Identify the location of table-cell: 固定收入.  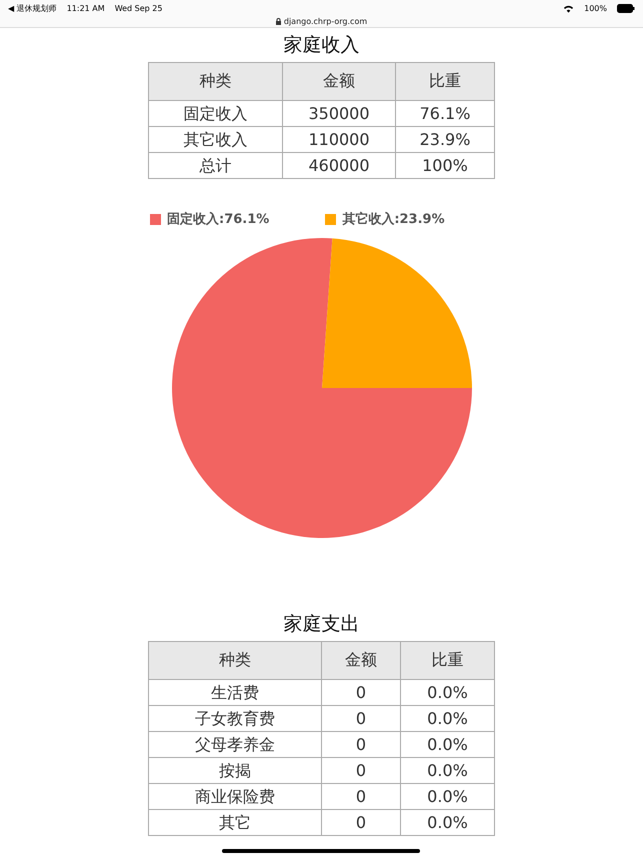
(215, 113).